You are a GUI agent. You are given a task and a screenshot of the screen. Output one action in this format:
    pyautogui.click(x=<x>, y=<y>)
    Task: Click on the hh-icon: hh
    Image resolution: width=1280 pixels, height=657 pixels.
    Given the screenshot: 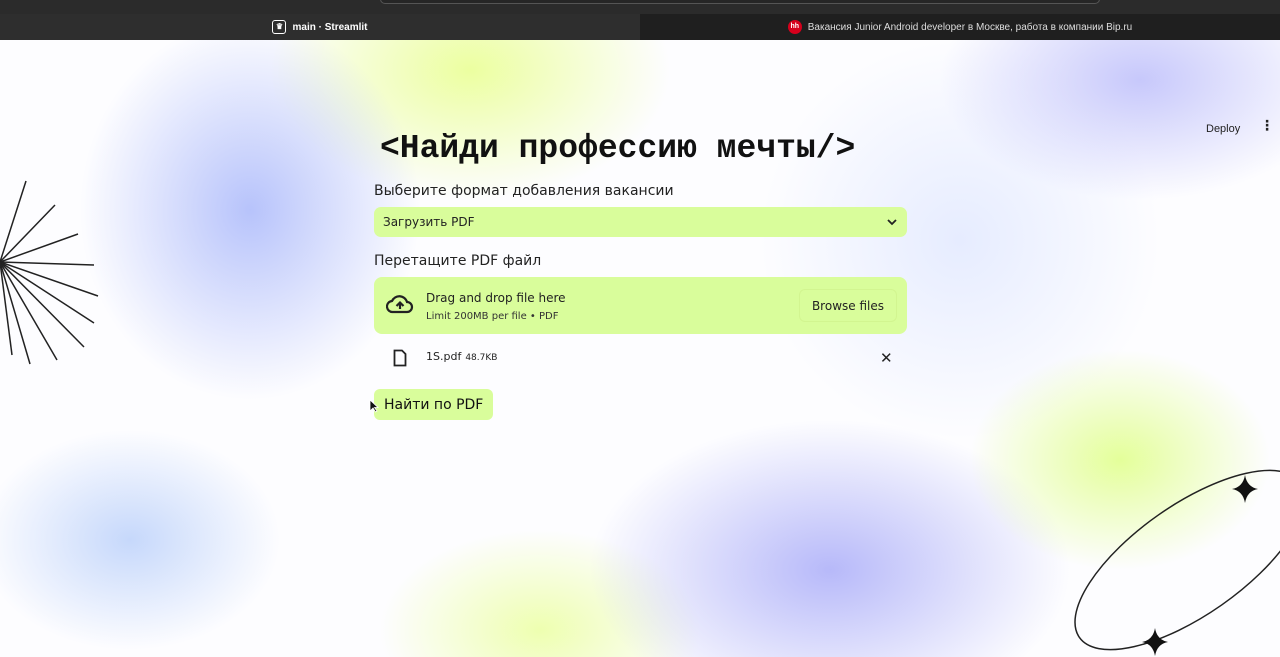 What is the action you would take?
    pyautogui.click(x=794, y=27)
    